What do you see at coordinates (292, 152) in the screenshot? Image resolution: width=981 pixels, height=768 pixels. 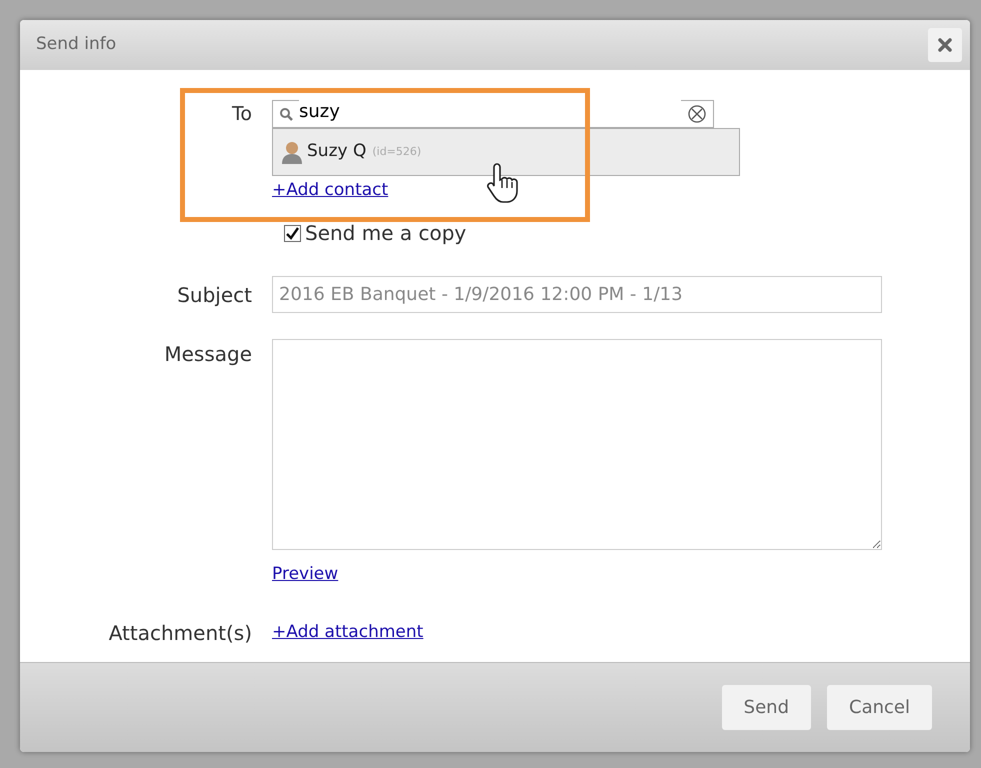 I see `person-icon` at bounding box center [292, 152].